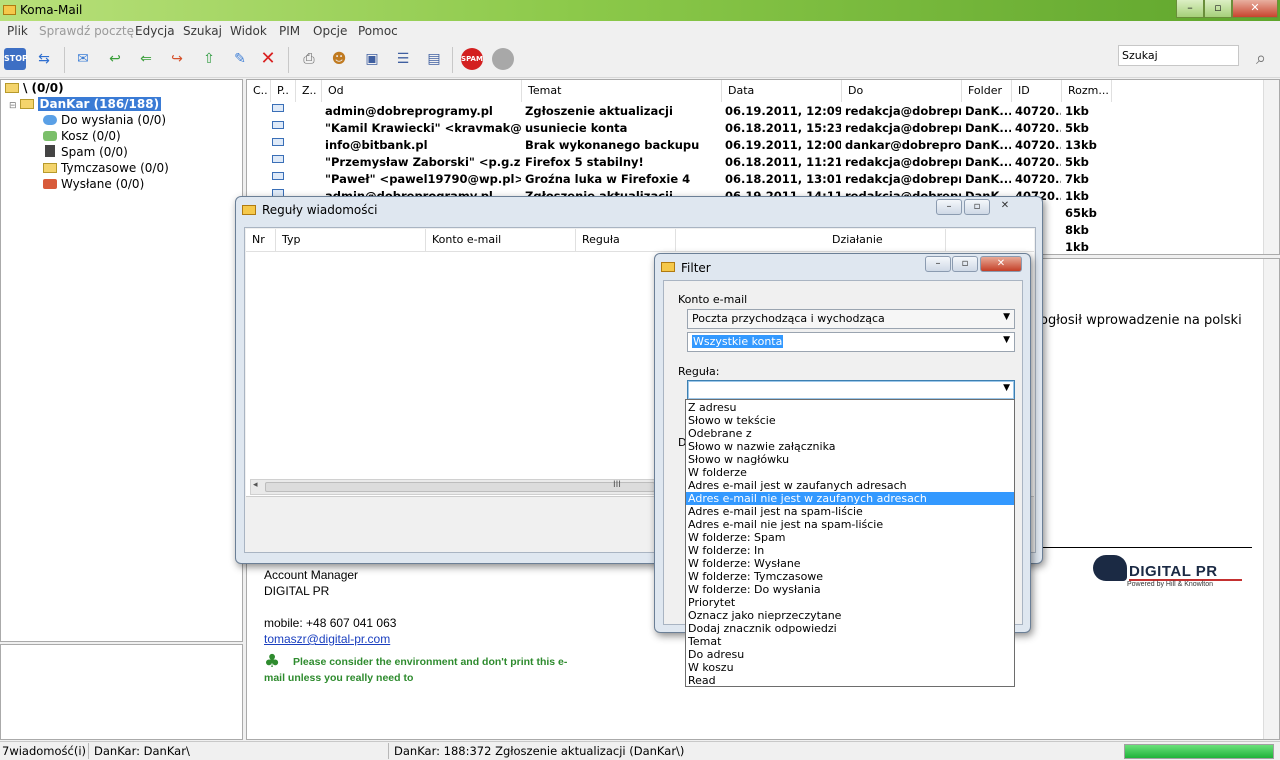 This screenshot has width=1280, height=760. What do you see at coordinates (850, 602) in the screenshot?
I see `rule-option: Priorytet` at bounding box center [850, 602].